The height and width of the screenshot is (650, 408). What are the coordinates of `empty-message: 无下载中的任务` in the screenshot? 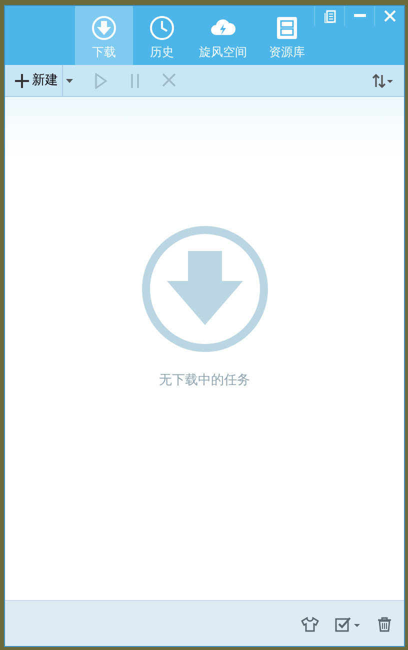 It's located at (204, 381).